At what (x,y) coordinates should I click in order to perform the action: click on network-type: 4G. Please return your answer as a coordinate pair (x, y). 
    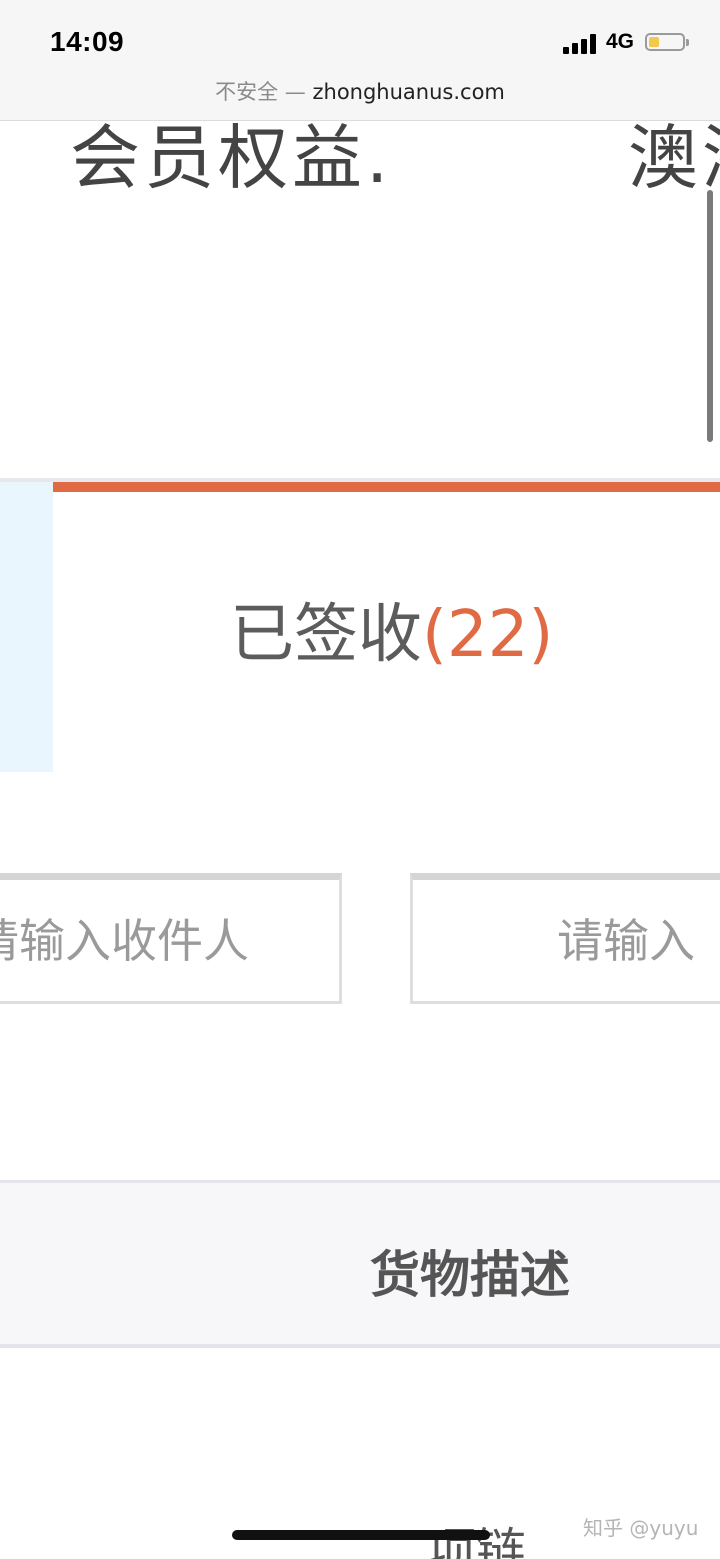
    Looking at the image, I should click on (620, 41).